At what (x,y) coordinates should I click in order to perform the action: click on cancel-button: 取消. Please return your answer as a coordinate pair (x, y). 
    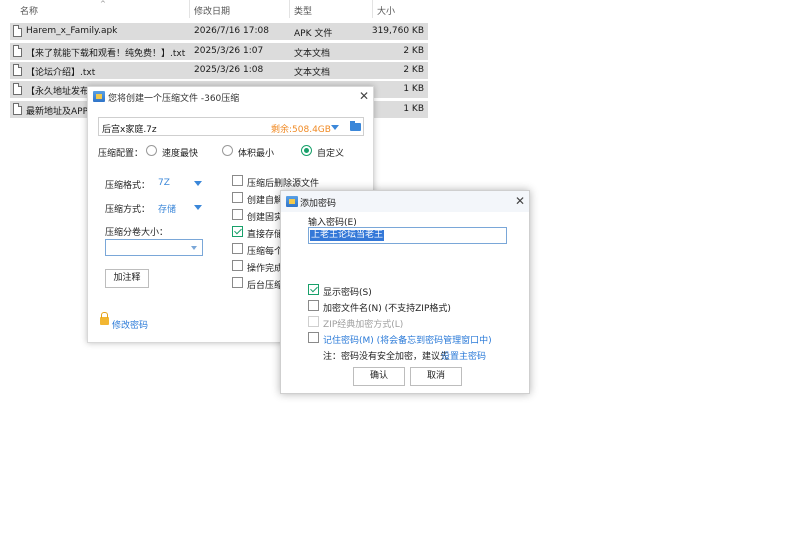
    Looking at the image, I should click on (436, 376).